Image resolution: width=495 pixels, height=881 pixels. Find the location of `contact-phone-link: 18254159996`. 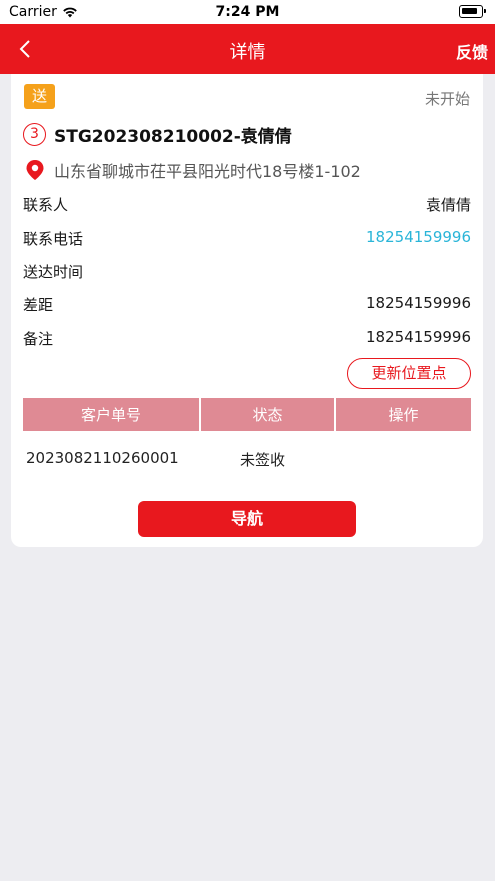

contact-phone-link: 18254159996 is located at coordinates (418, 237).